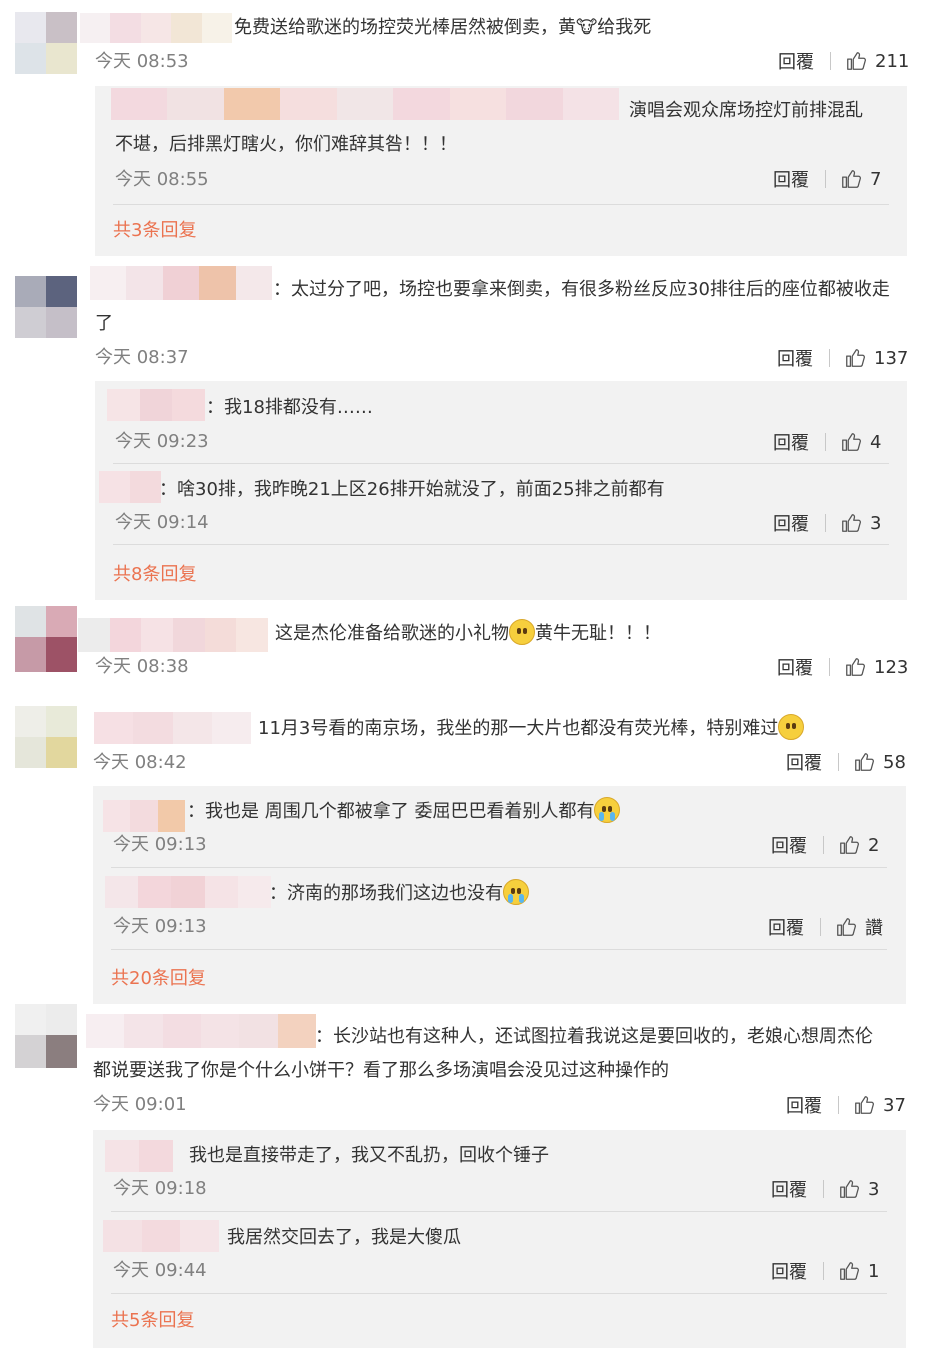  Describe the element at coordinates (140, 762) in the screenshot. I see `comment-time: 今天 08:42` at that location.